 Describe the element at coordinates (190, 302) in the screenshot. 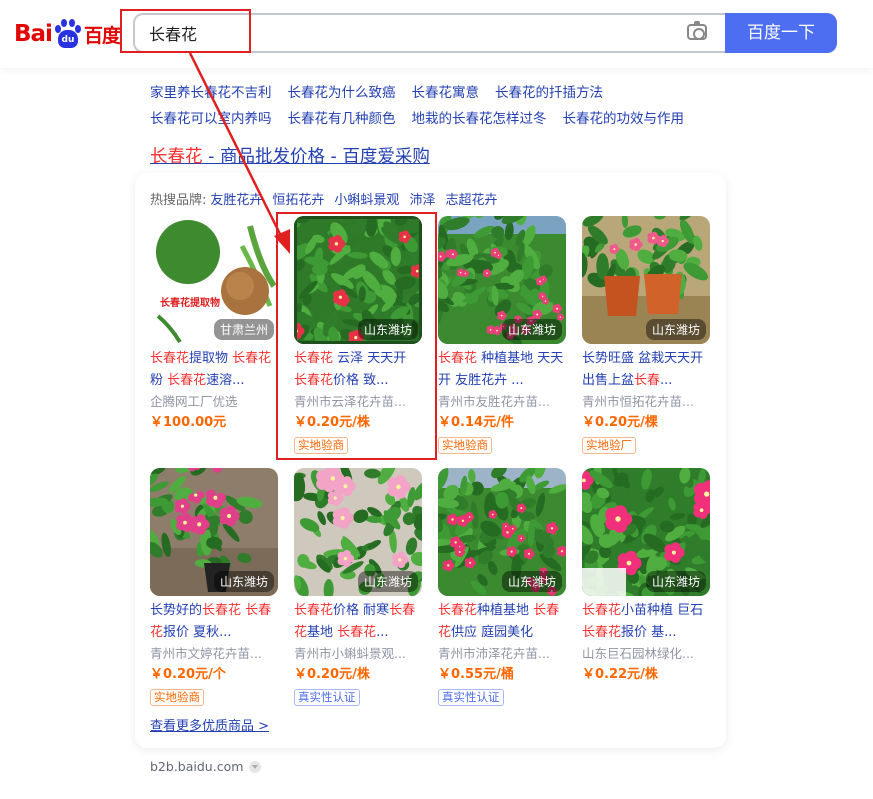

I see `svg-text: 长春花提取物` at that location.